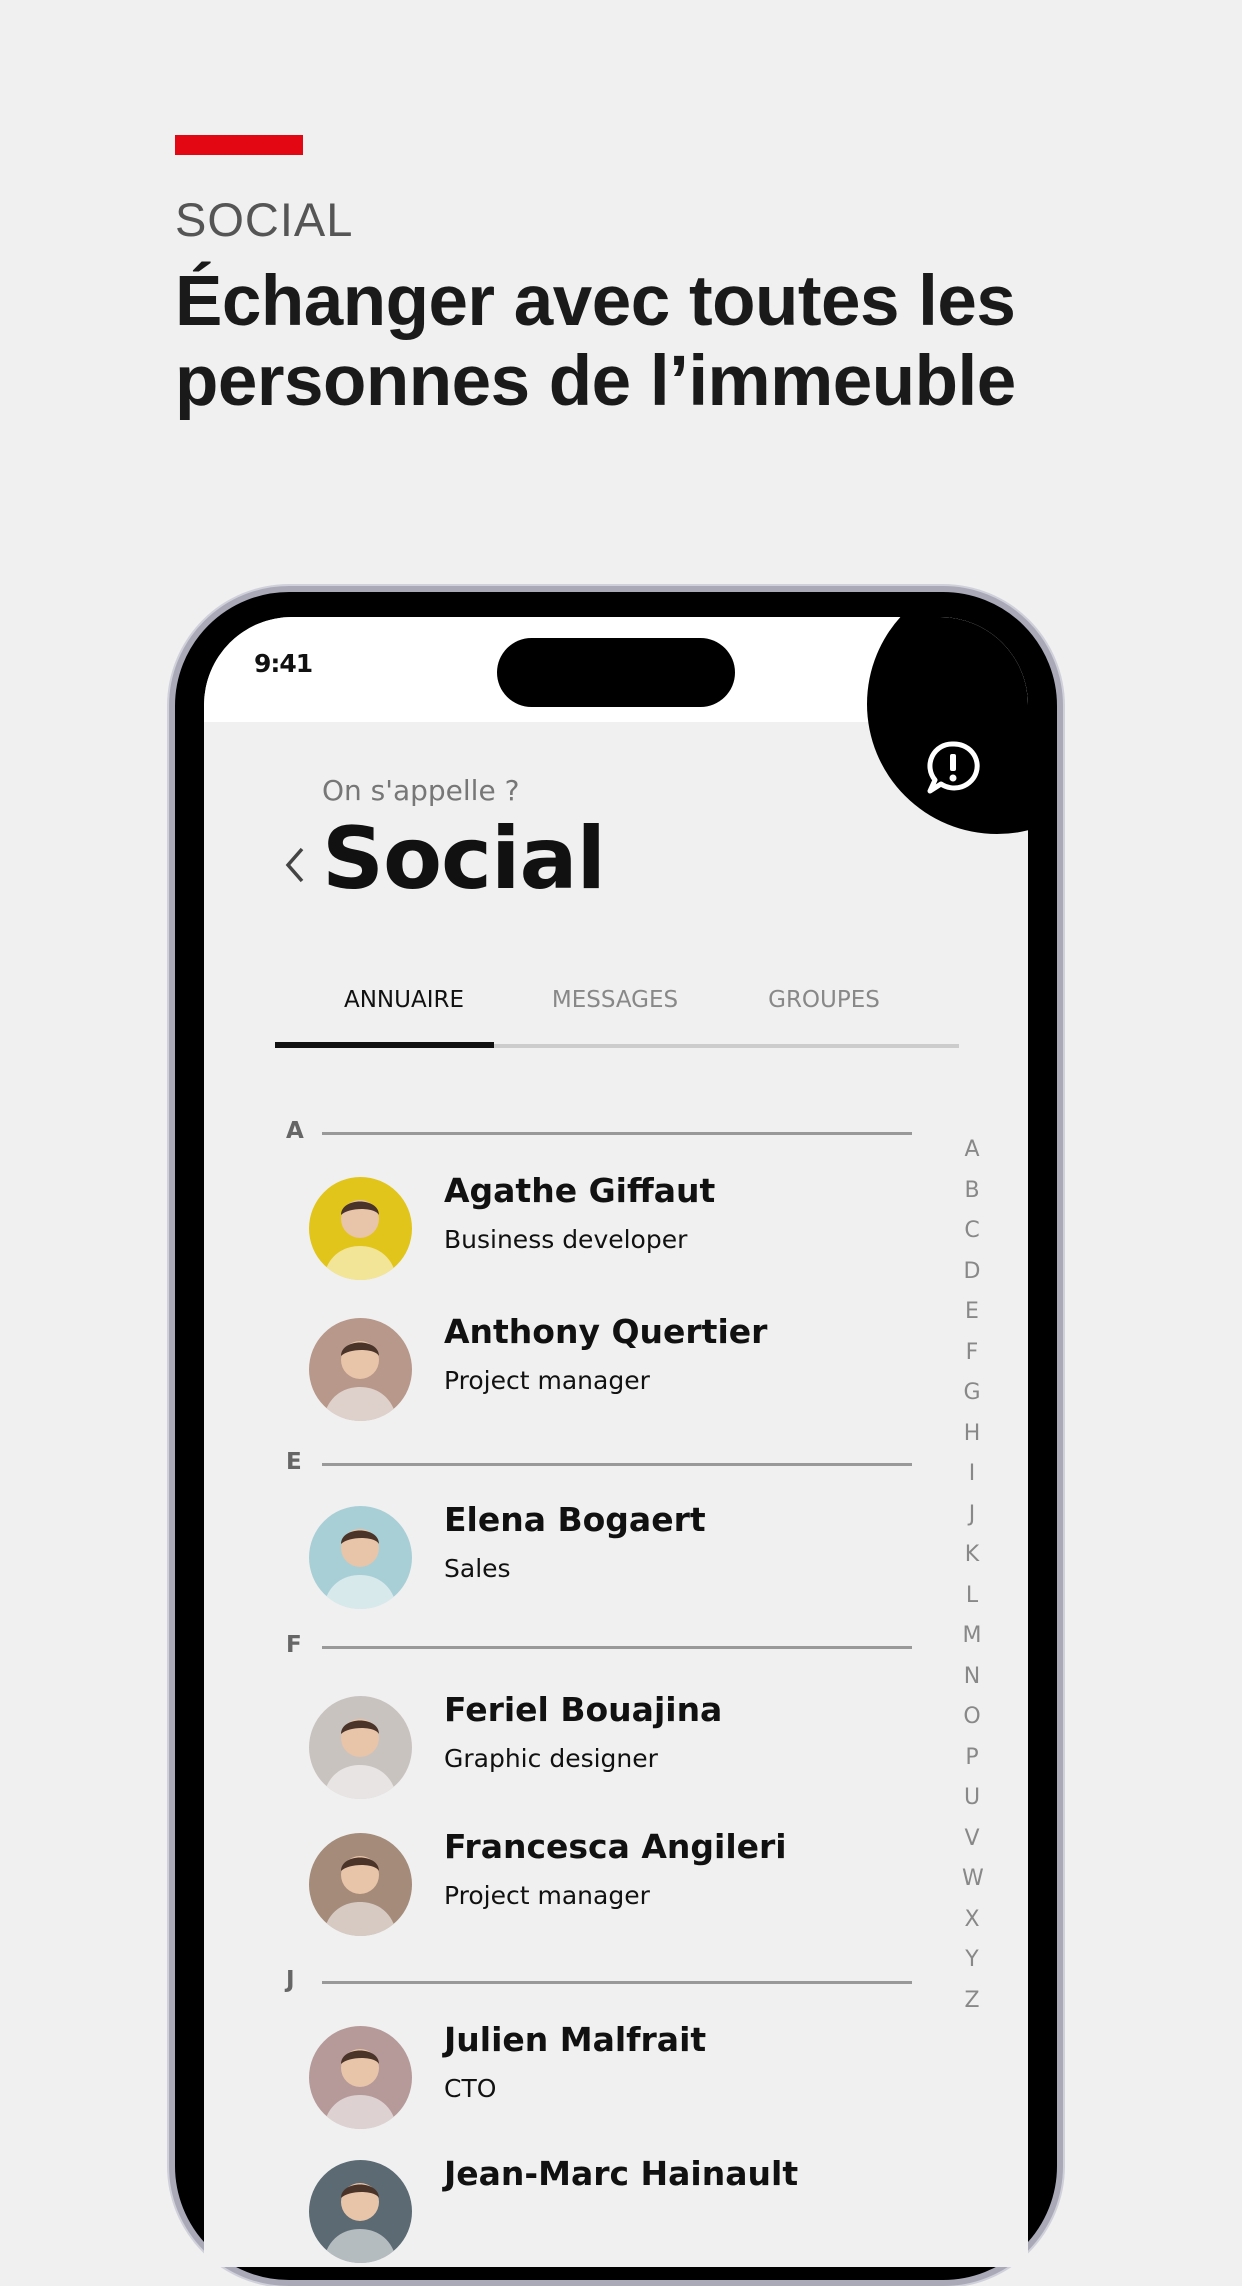 The width and height of the screenshot is (1242, 2286). What do you see at coordinates (972, 1554) in the screenshot?
I see `alphabet-letter-k: K` at bounding box center [972, 1554].